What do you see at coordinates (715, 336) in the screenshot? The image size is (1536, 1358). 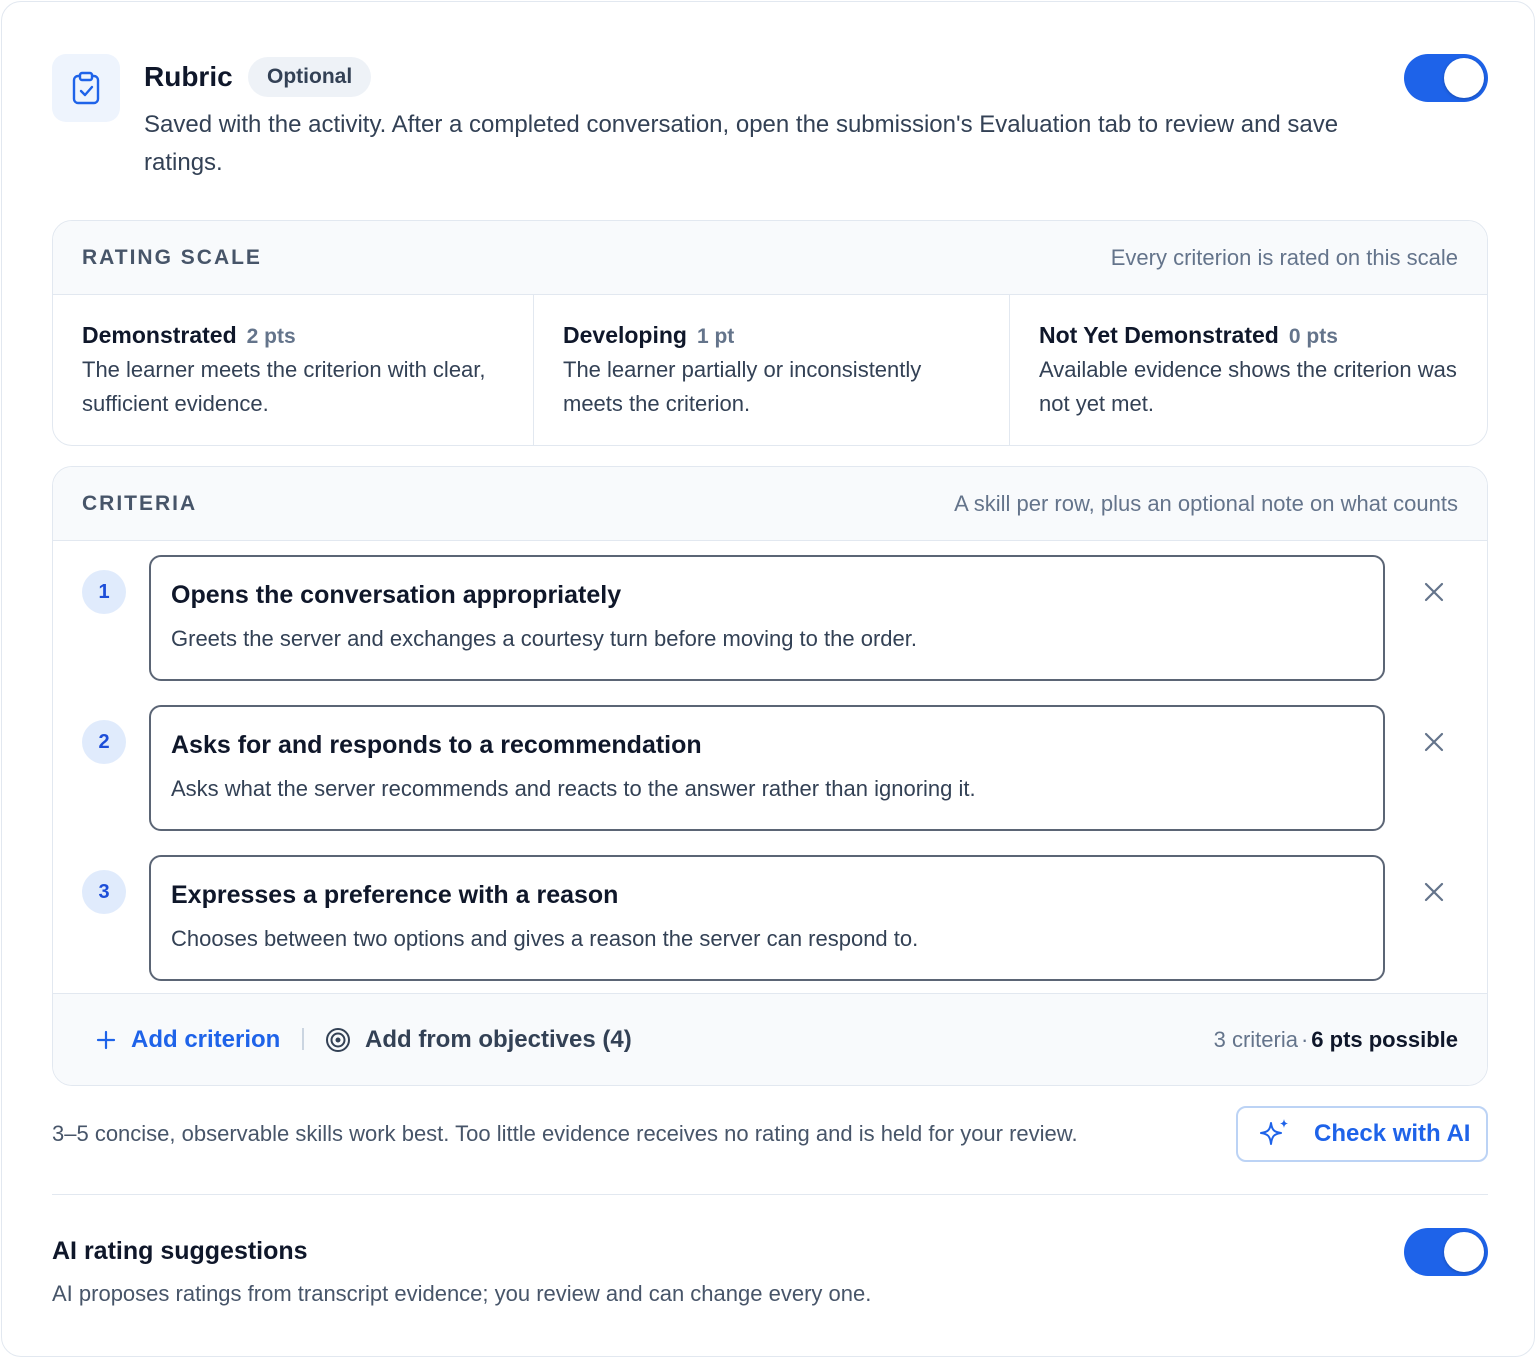 I see `scale-level-points: 1 pt` at bounding box center [715, 336].